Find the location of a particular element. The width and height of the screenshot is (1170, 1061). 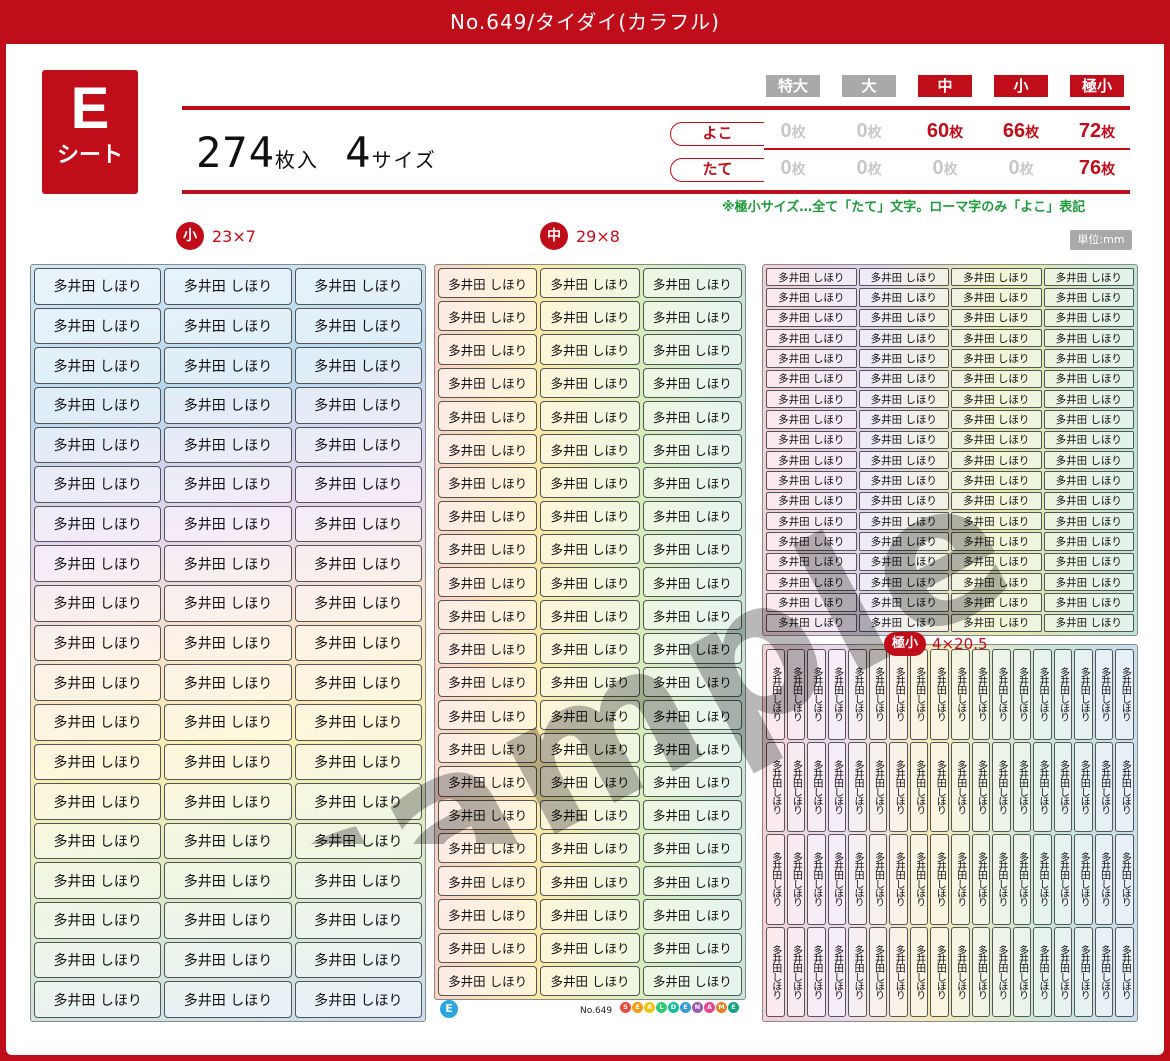

size-header-2: 中 is located at coordinates (945, 86).